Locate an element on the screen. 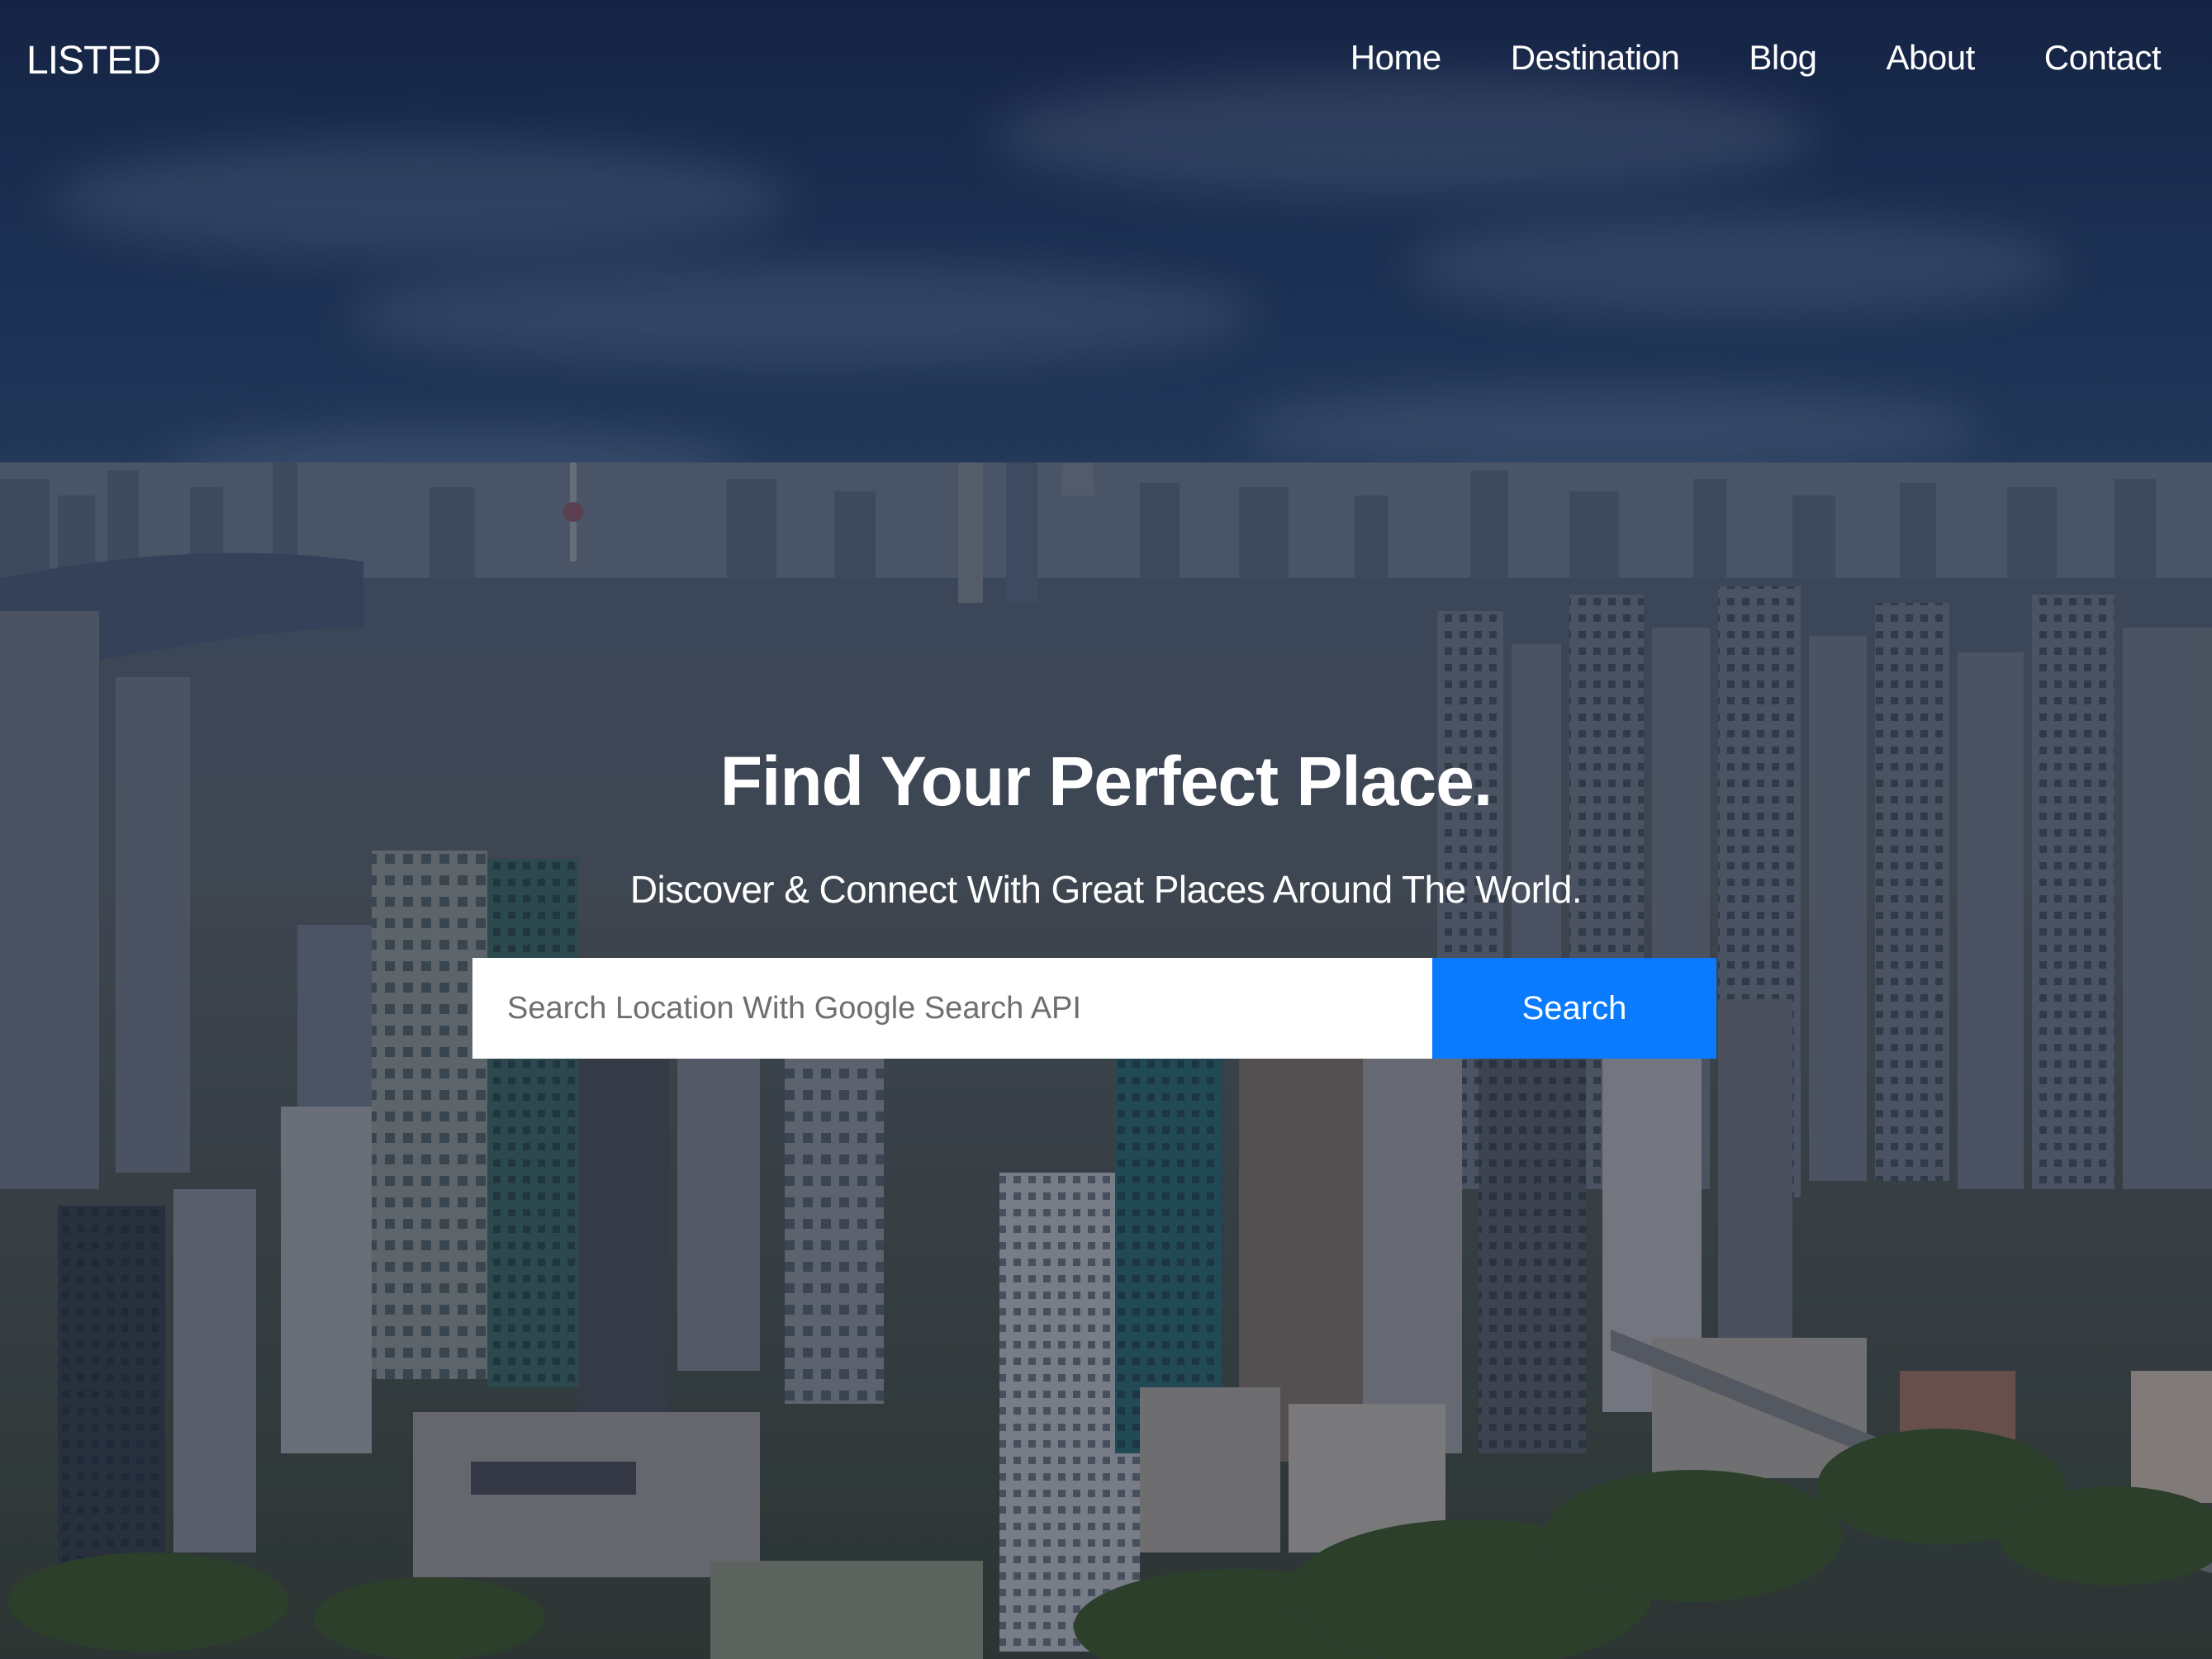 The height and width of the screenshot is (1659, 2212). nav-item-home: Home is located at coordinates (1396, 58).